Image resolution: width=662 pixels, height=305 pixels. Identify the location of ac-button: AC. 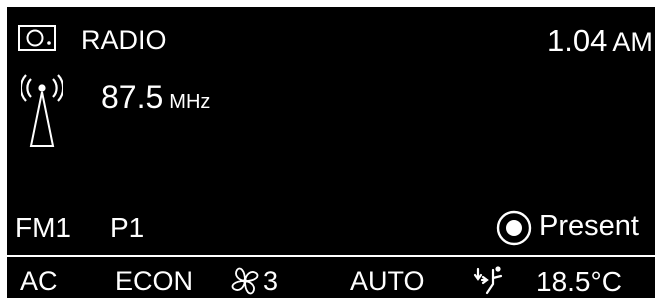
(39, 281).